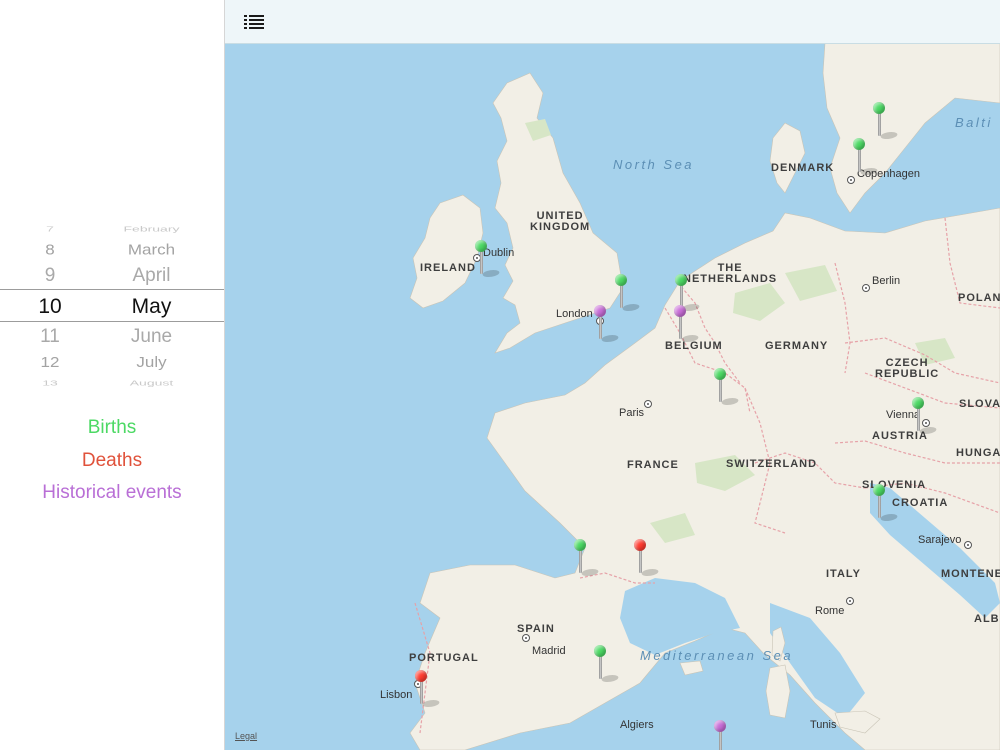 Image resolution: width=1000 pixels, height=750 pixels. What do you see at coordinates (112, 380) in the screenshot?
I see `picker-row: 13 August` at bounding box center [112, 380].